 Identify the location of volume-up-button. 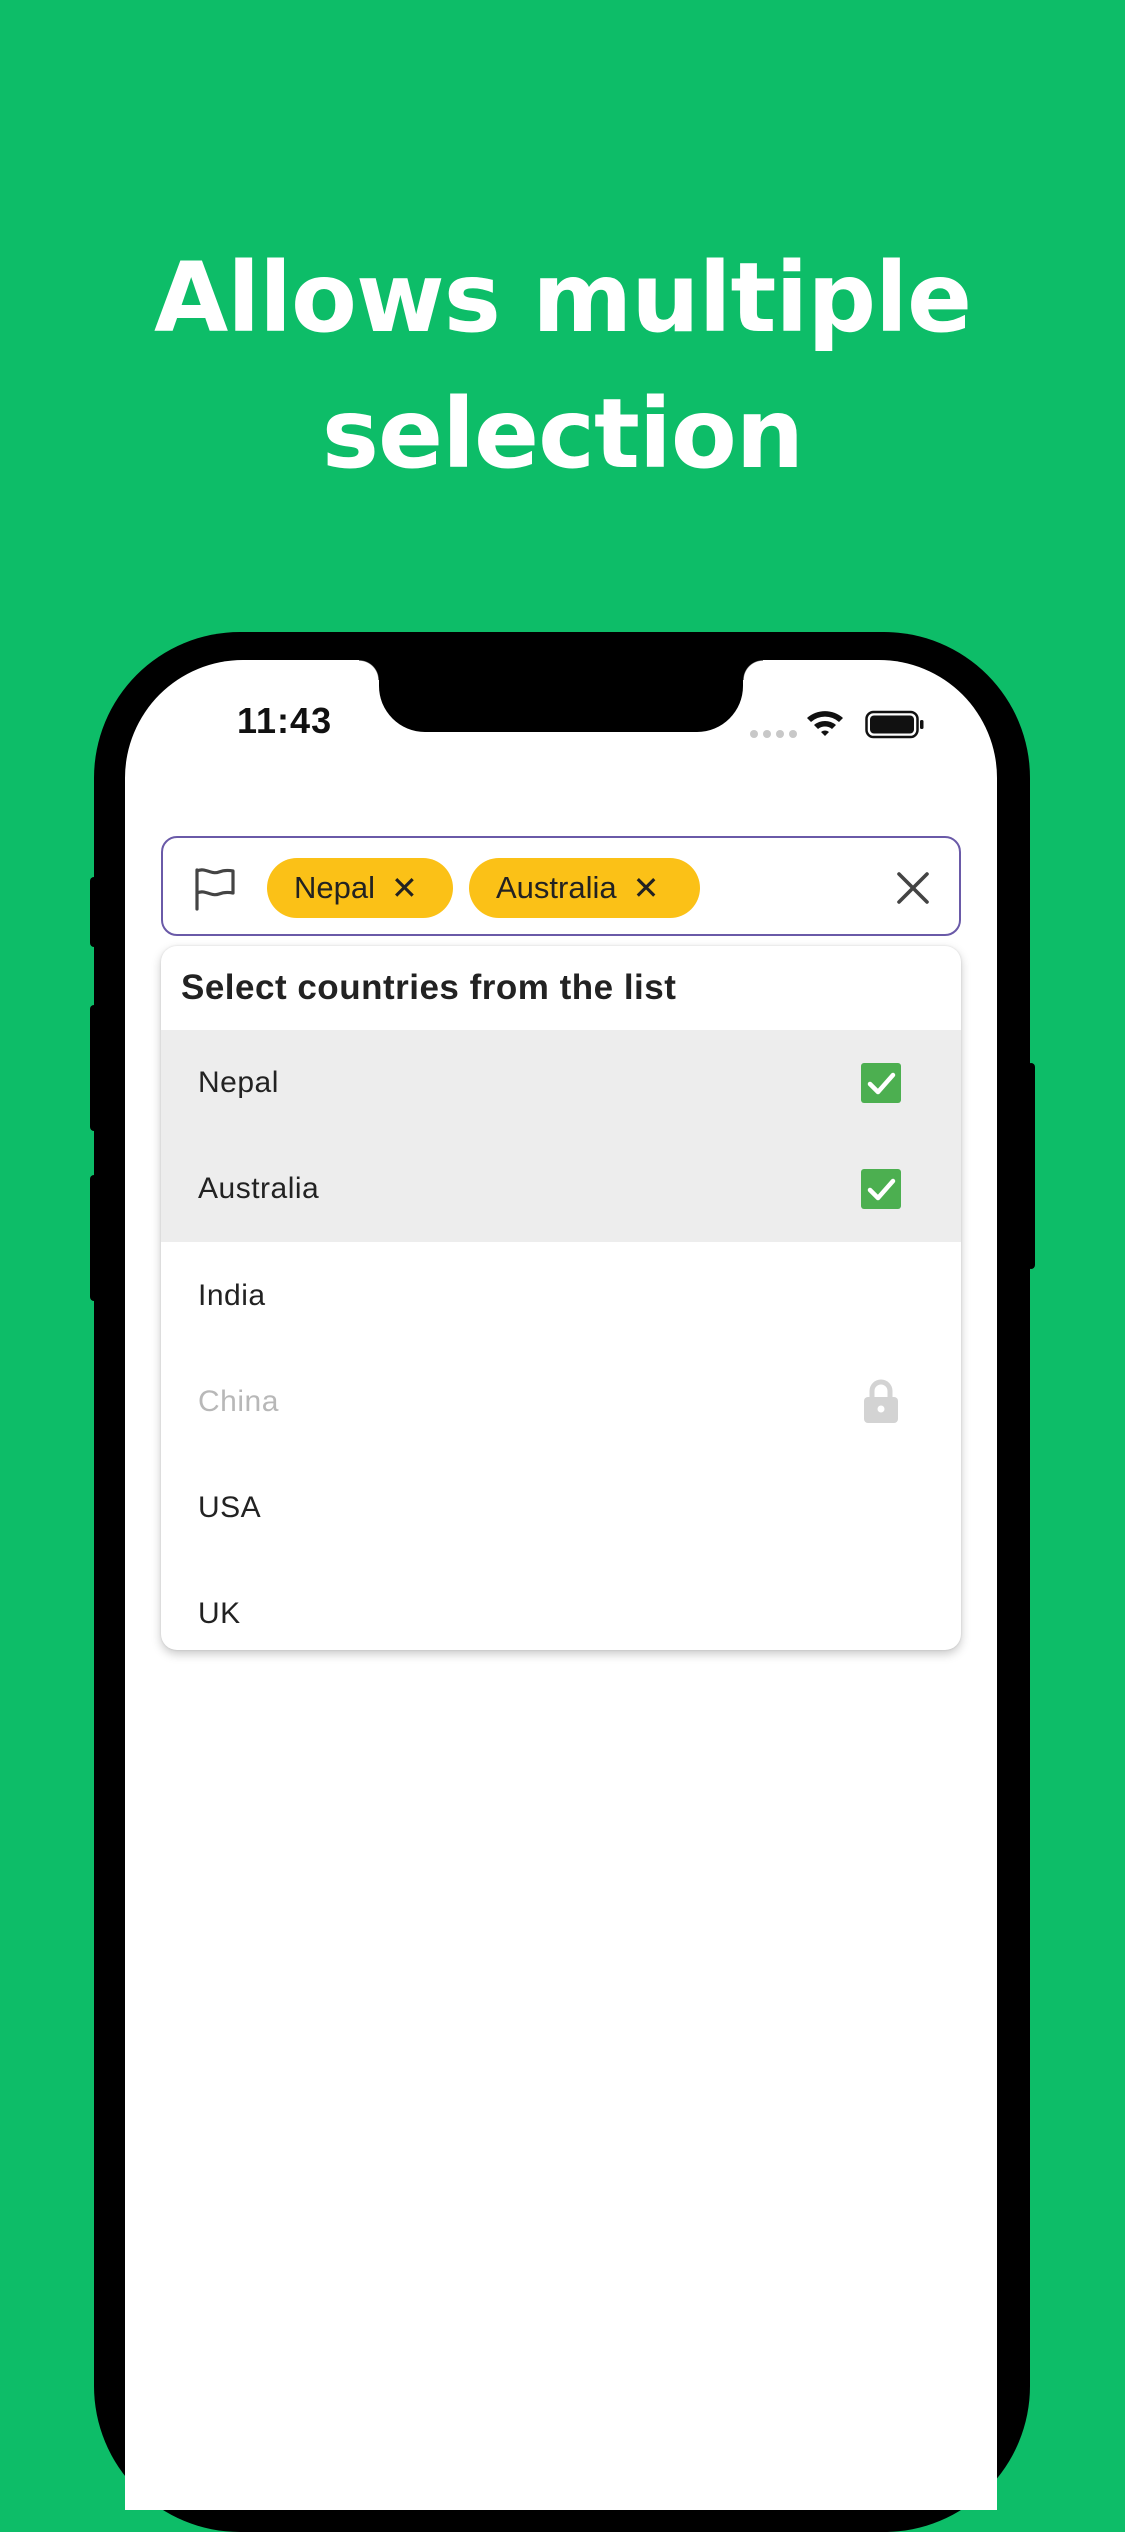
(94, 1068).